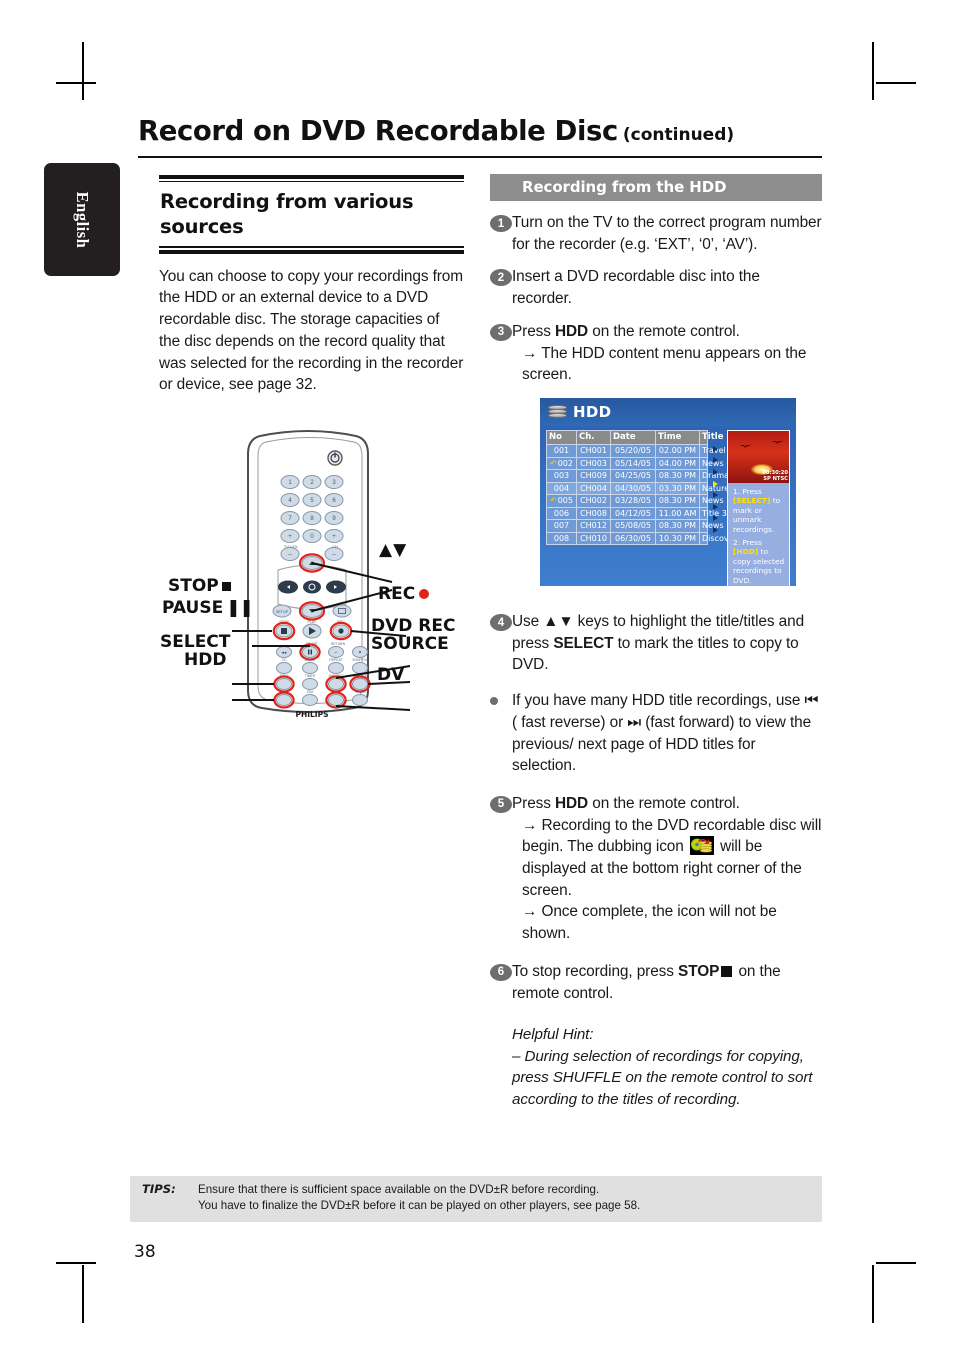 This screenshot has width=954, height=1347. I want to click on svg-text: TV VOL, so click(291, 546).